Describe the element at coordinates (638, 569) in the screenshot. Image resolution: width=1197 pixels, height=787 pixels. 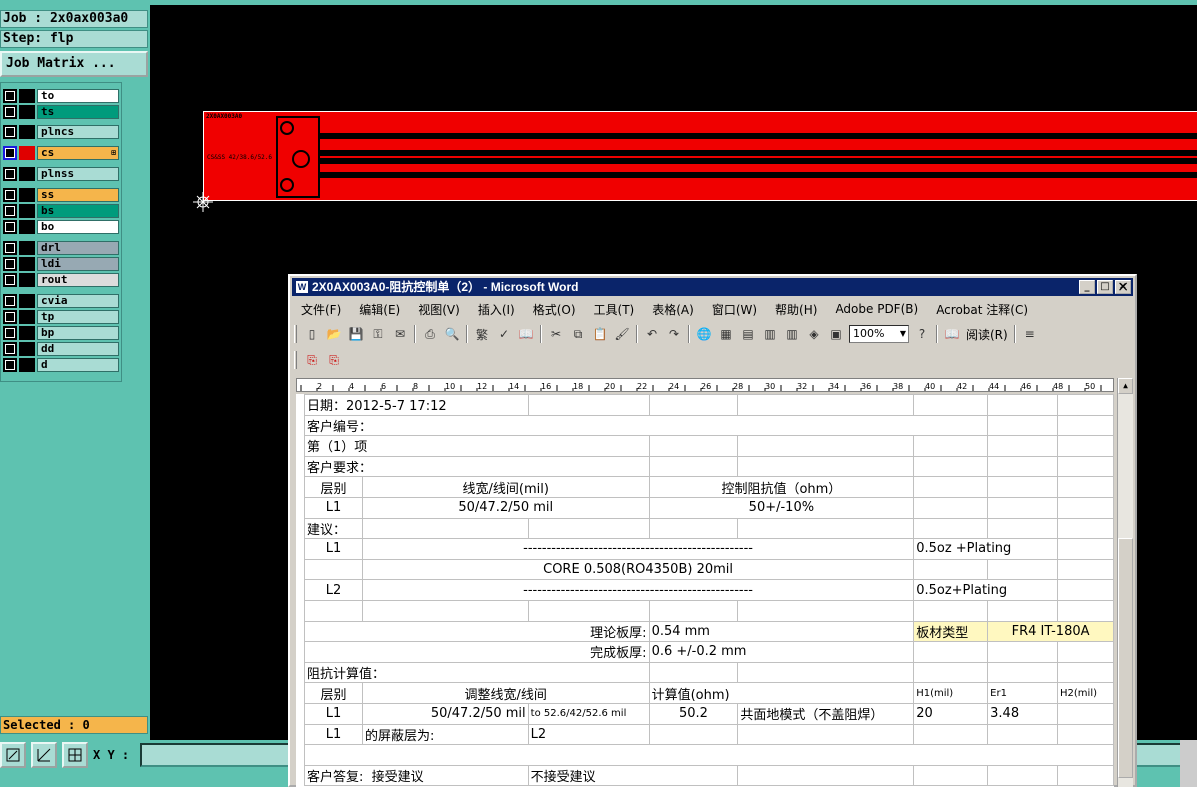
I see `stack-core: CORE 0.508(RO4350B) 20mil` at that location.